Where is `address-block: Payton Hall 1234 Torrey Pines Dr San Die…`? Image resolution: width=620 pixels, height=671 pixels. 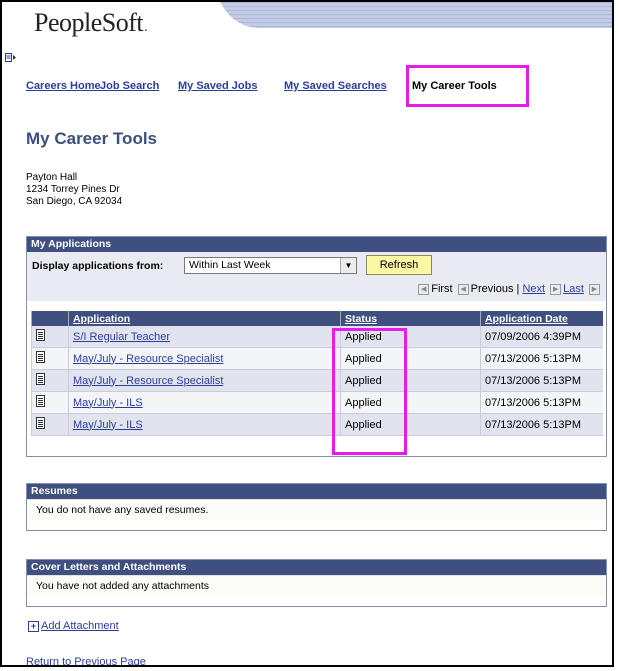 address-block: Payton Hall 1234 Torrey Pines Dr San Die… is located at coordinates (74, 190).